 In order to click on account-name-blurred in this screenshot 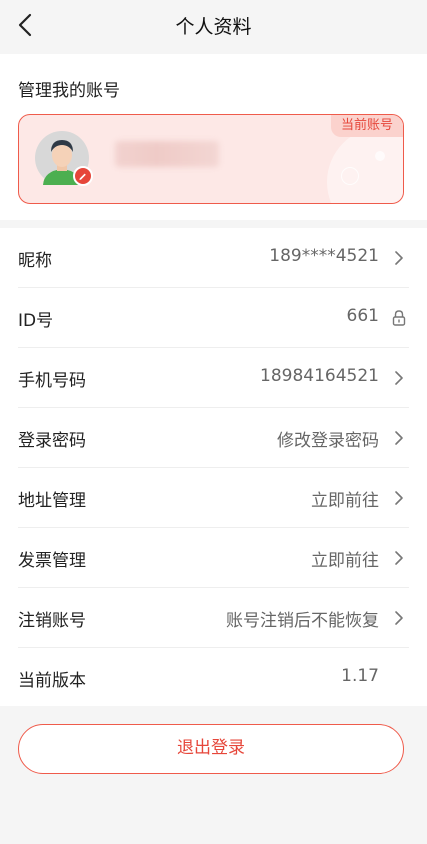, I will do `click(167, 154)`.